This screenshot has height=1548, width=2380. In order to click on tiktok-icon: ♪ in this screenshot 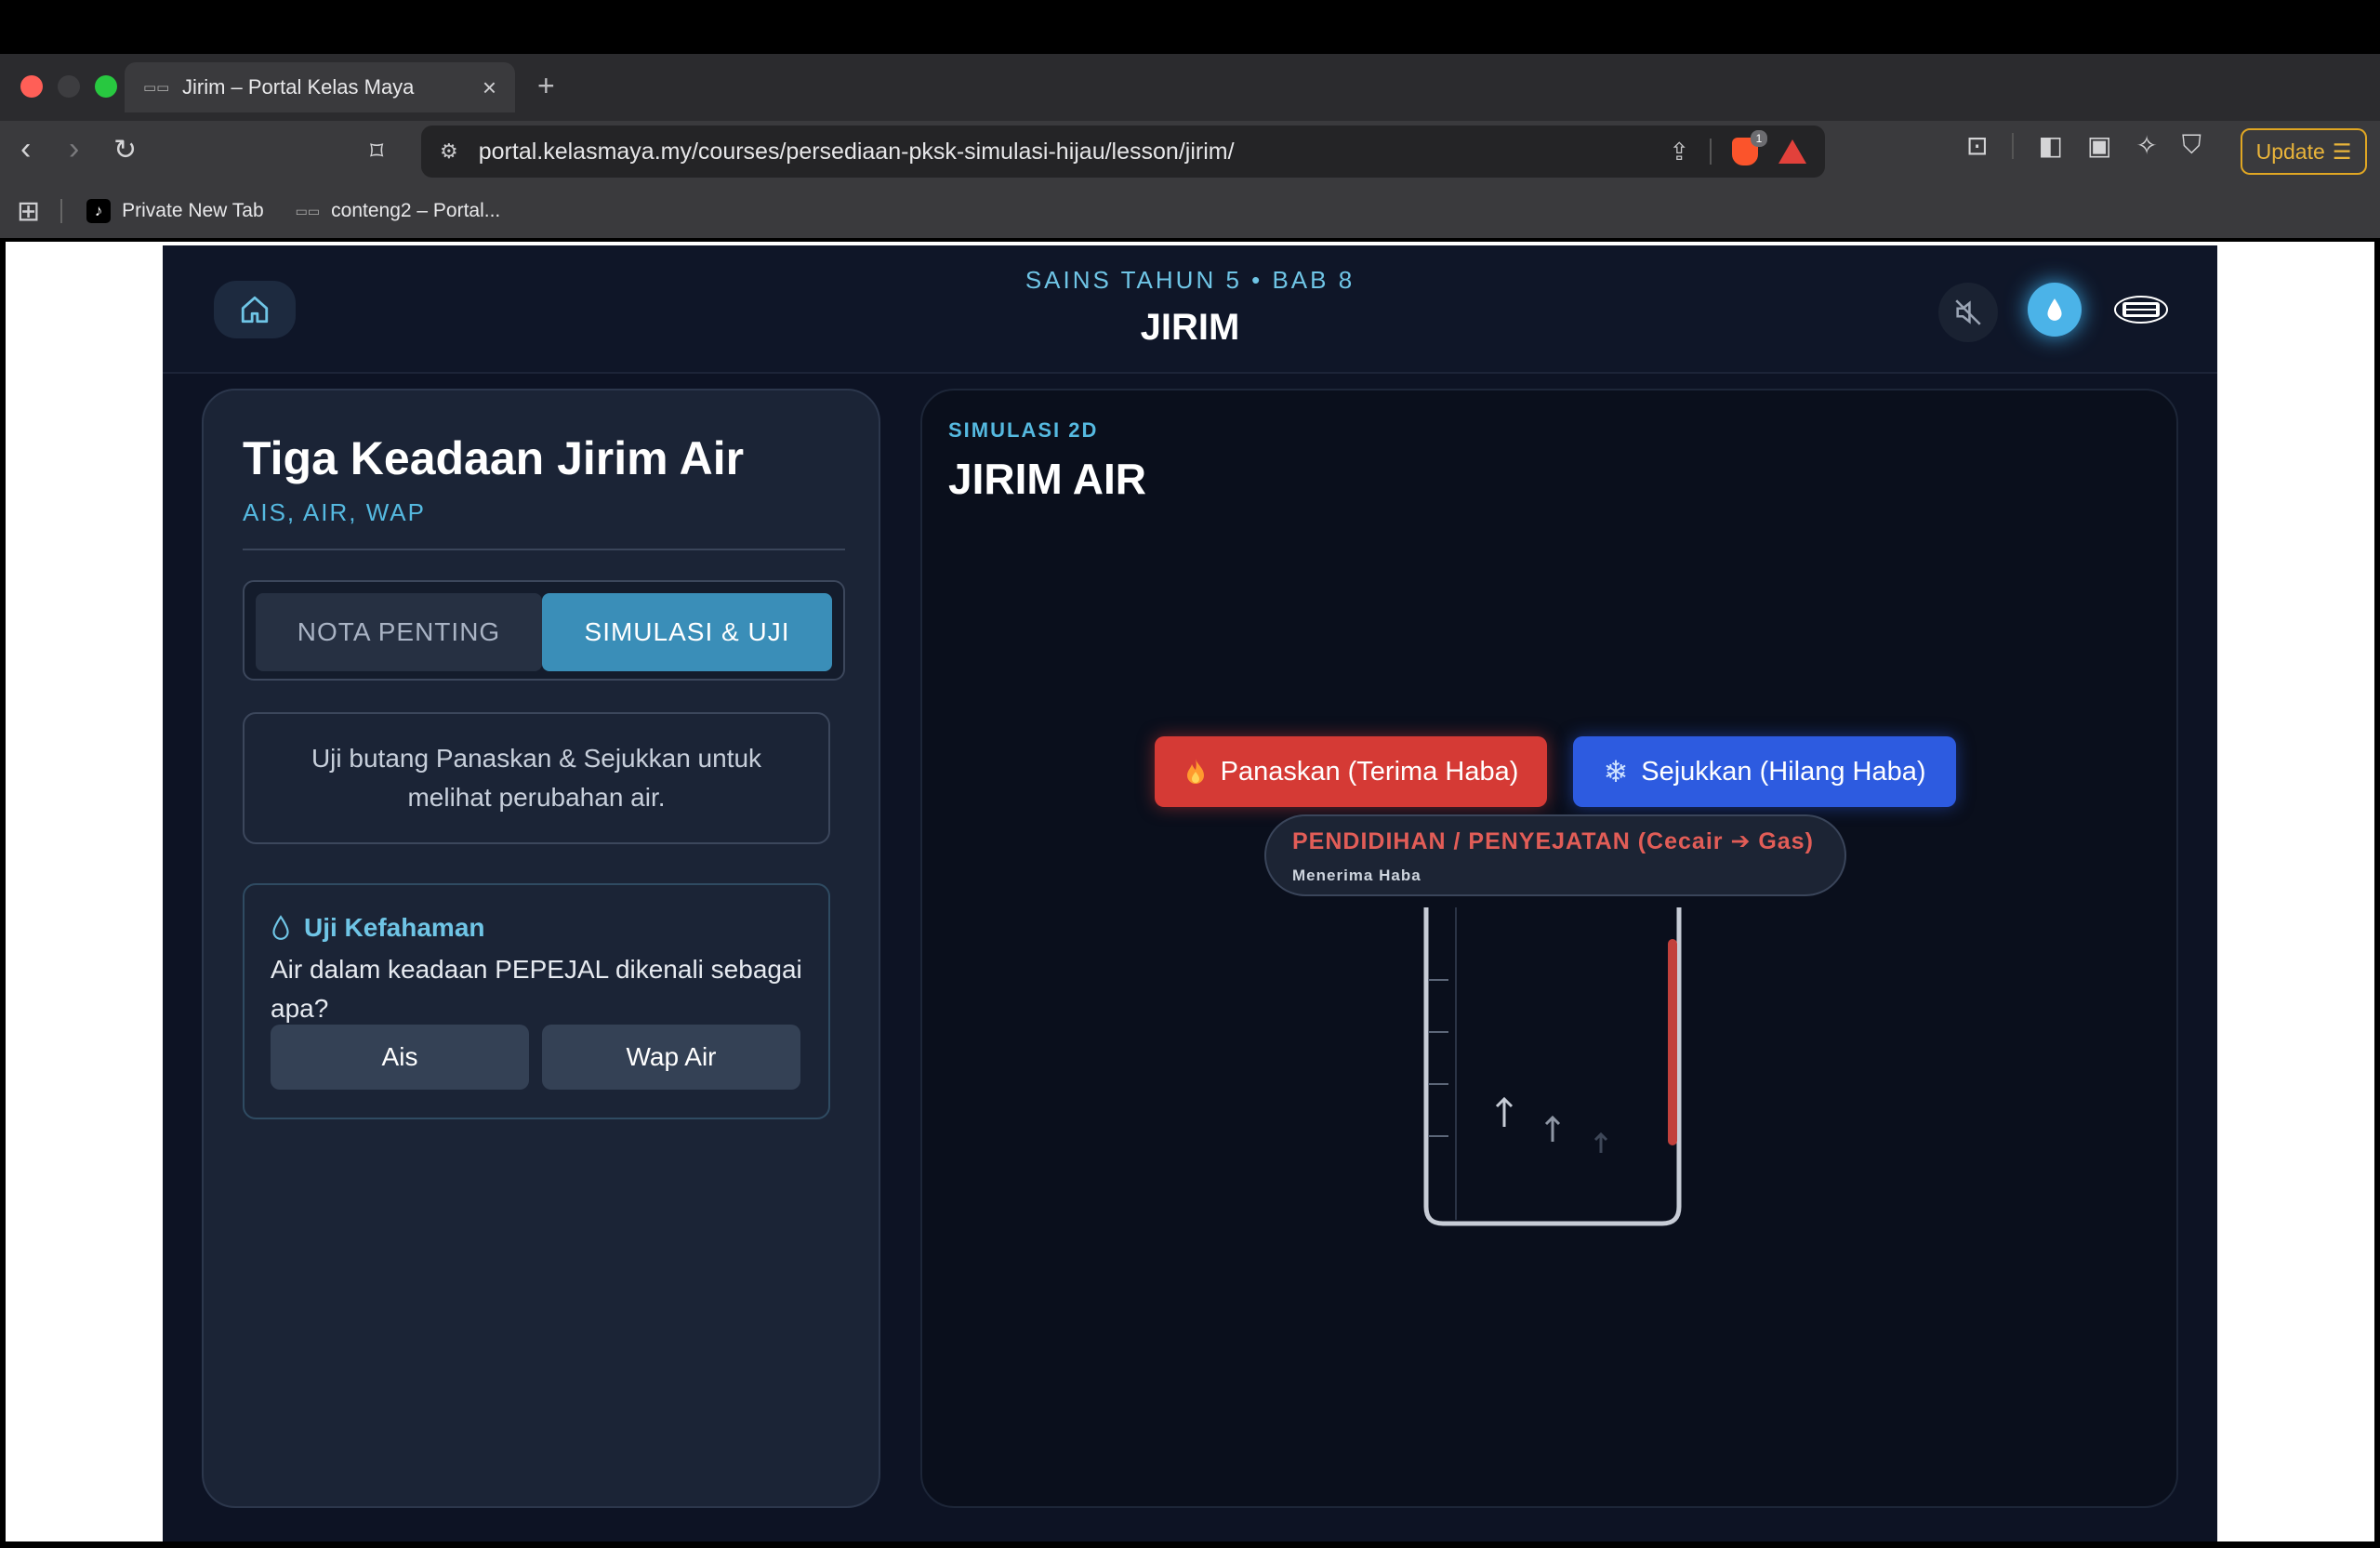, I will do `click(99, 211)`.